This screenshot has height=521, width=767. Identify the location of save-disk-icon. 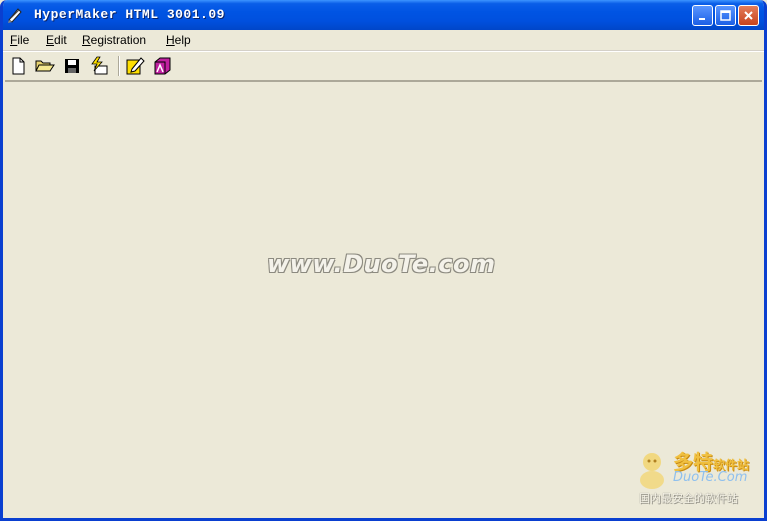
(72, 66).